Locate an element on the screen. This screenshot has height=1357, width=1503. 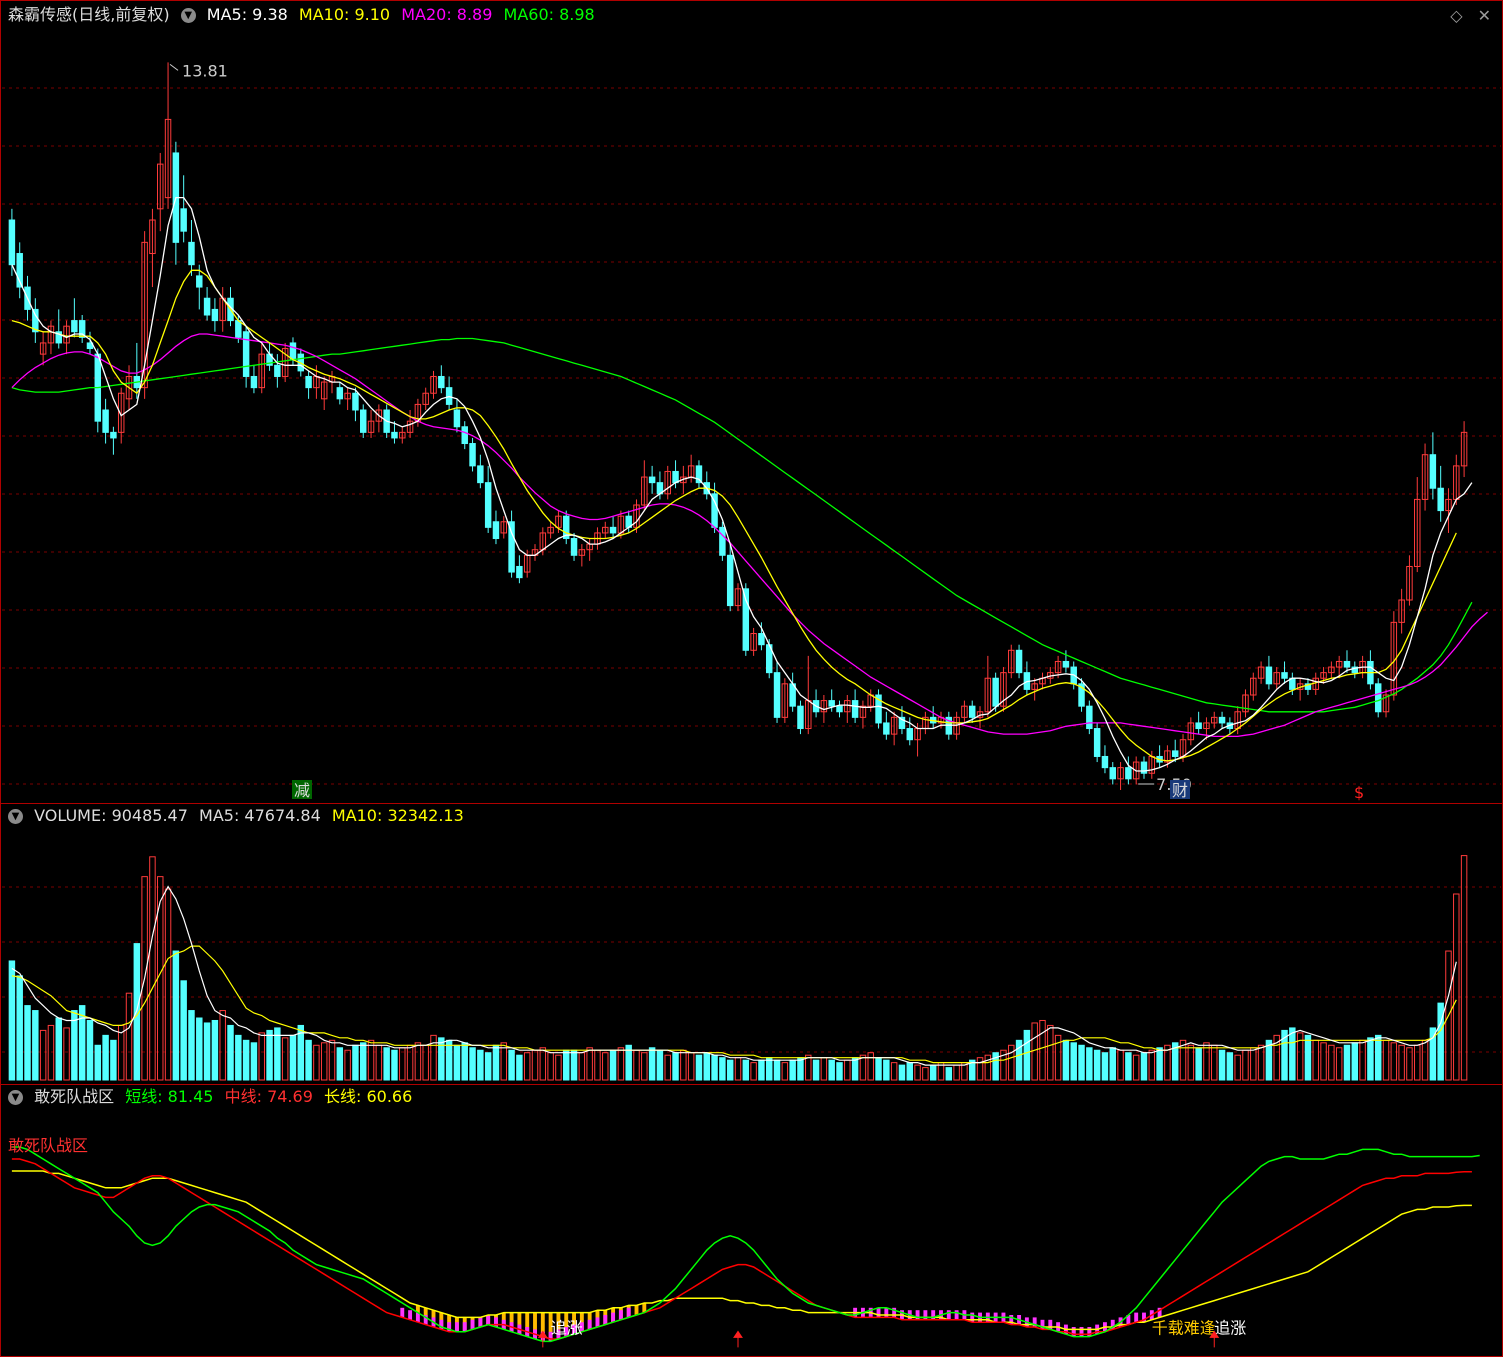
dollar-marker: $ is located at coordinates (1359, 792).